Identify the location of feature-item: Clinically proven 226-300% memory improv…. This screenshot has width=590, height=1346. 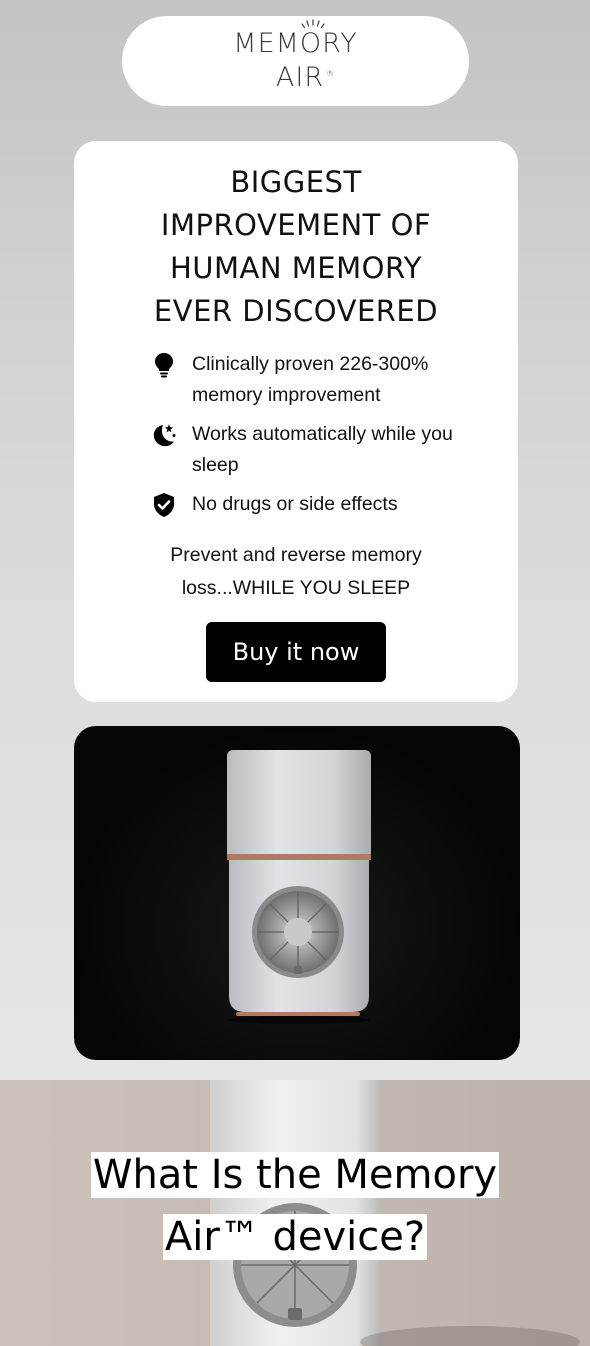
(320, 380).